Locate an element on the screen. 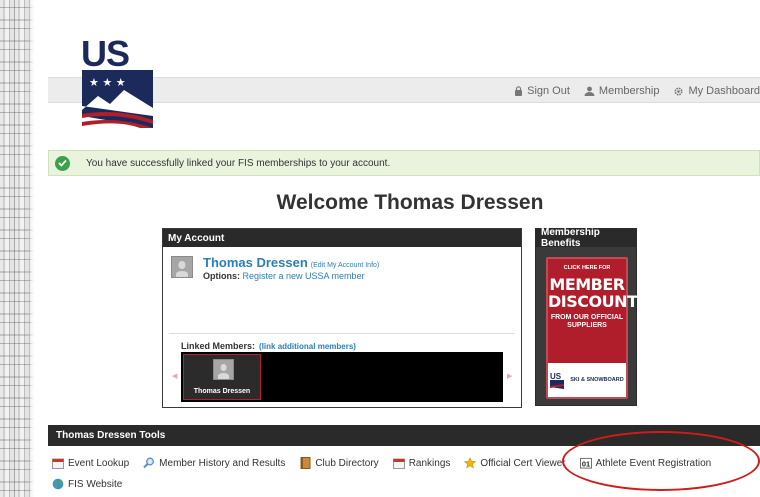 This screenshot has height=497, width=760. sign-out-link: Sign Out is located at coordinates (542, 91).